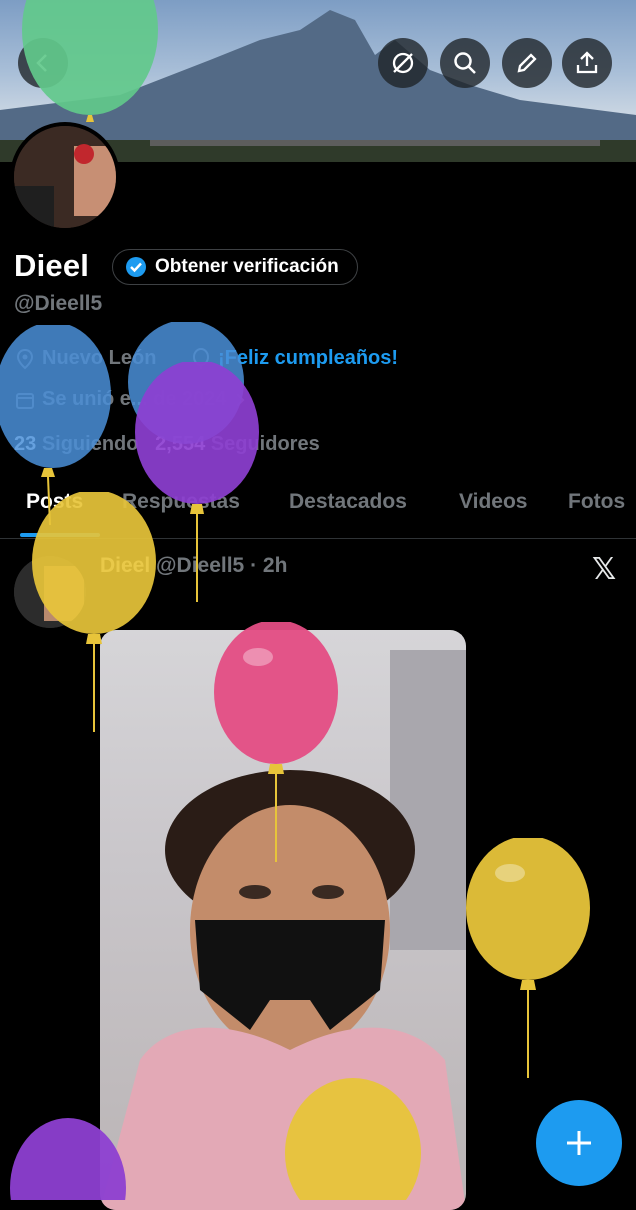  Describe the element at coordinates (134, 399) in the screenshot. I see `joined-text: Se unió e... de 2024` at that location.